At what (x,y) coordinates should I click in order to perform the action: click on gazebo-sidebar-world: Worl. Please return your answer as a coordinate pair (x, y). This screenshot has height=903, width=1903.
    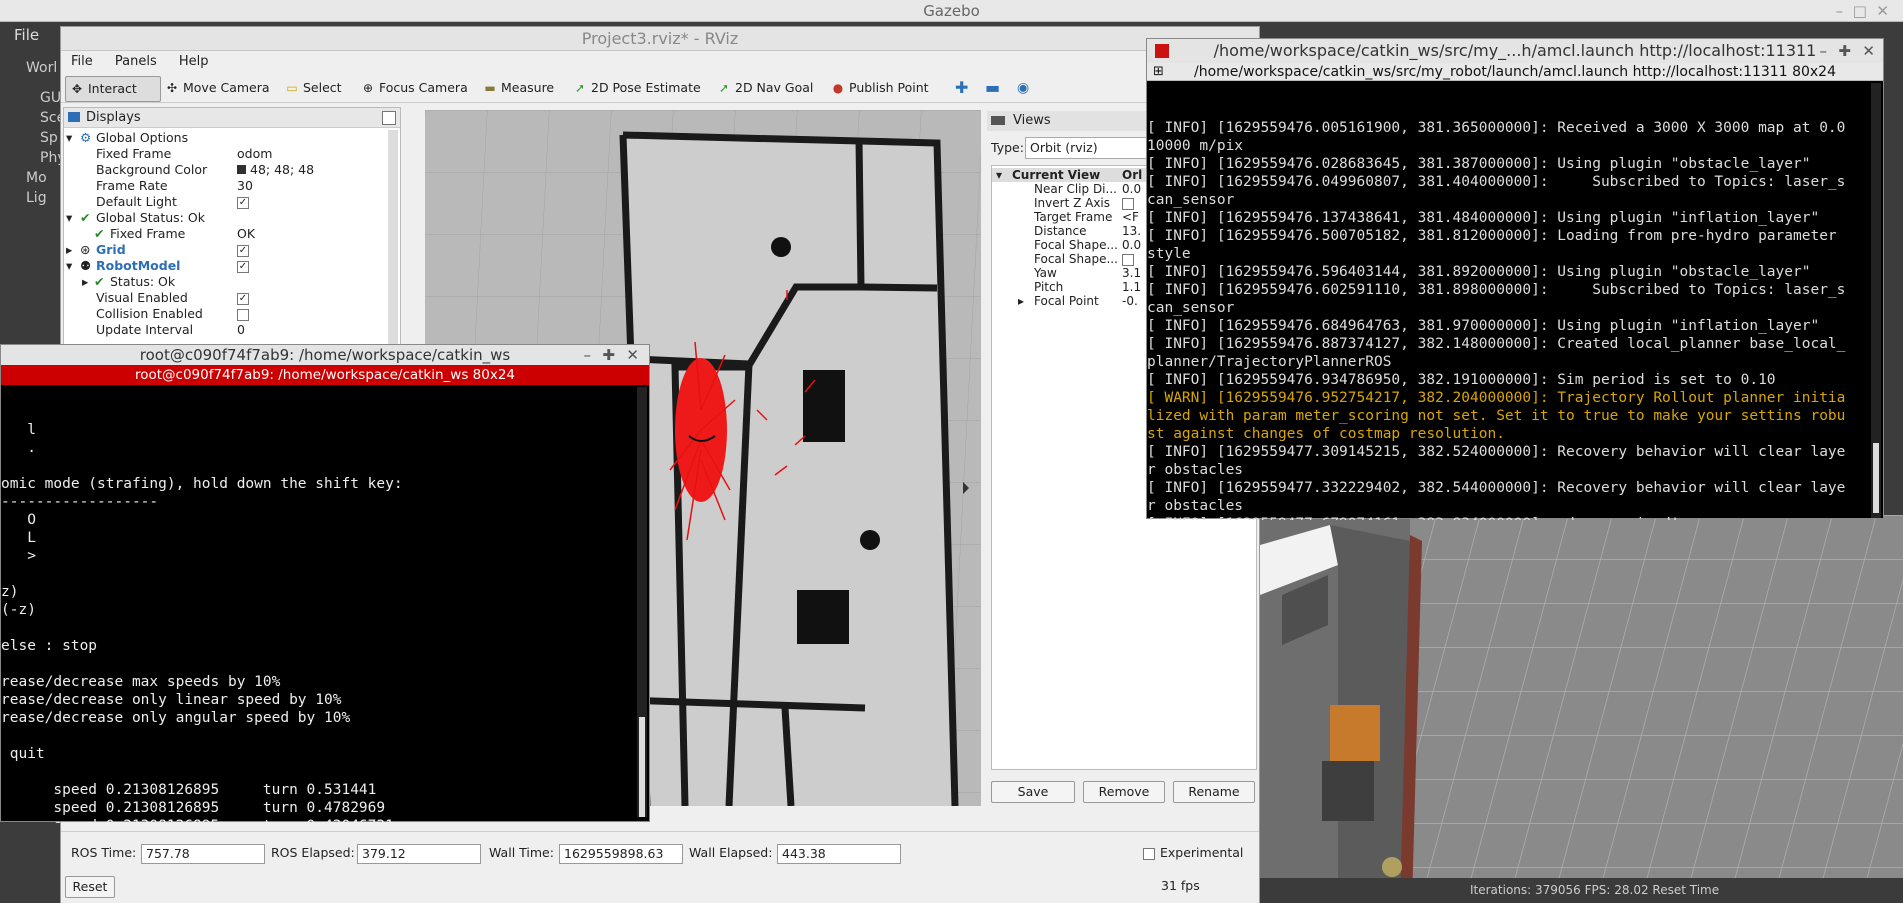
    Looking at the image, I should click on (41, 68).